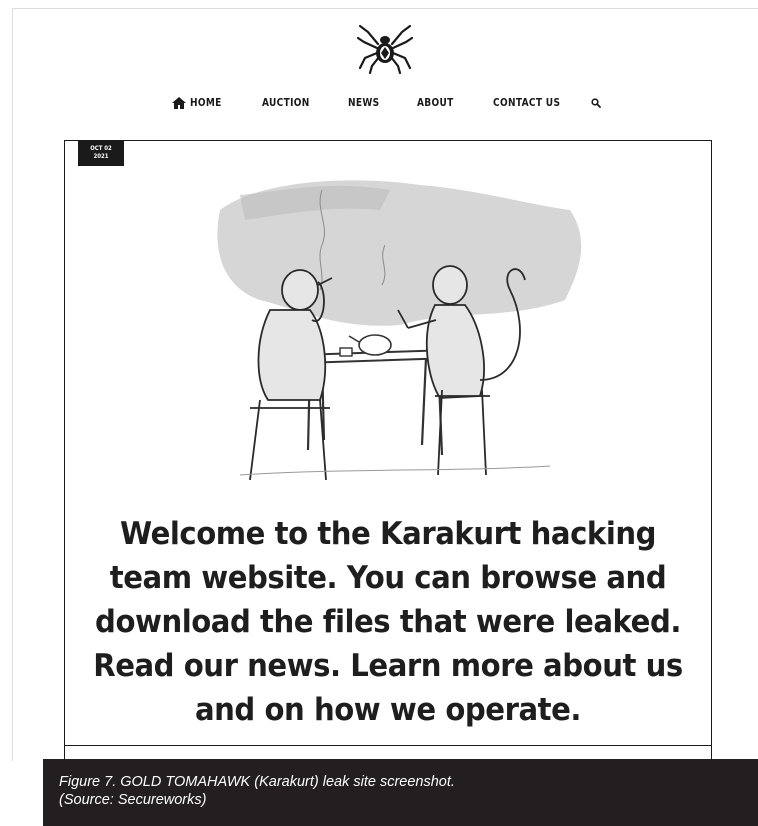 Image resolution: width=758 pixels, height=826 pixels. What do you see at coordinates (388, 745) in the screenshot?
I see `post-divider` at bounding box center [388, 745].